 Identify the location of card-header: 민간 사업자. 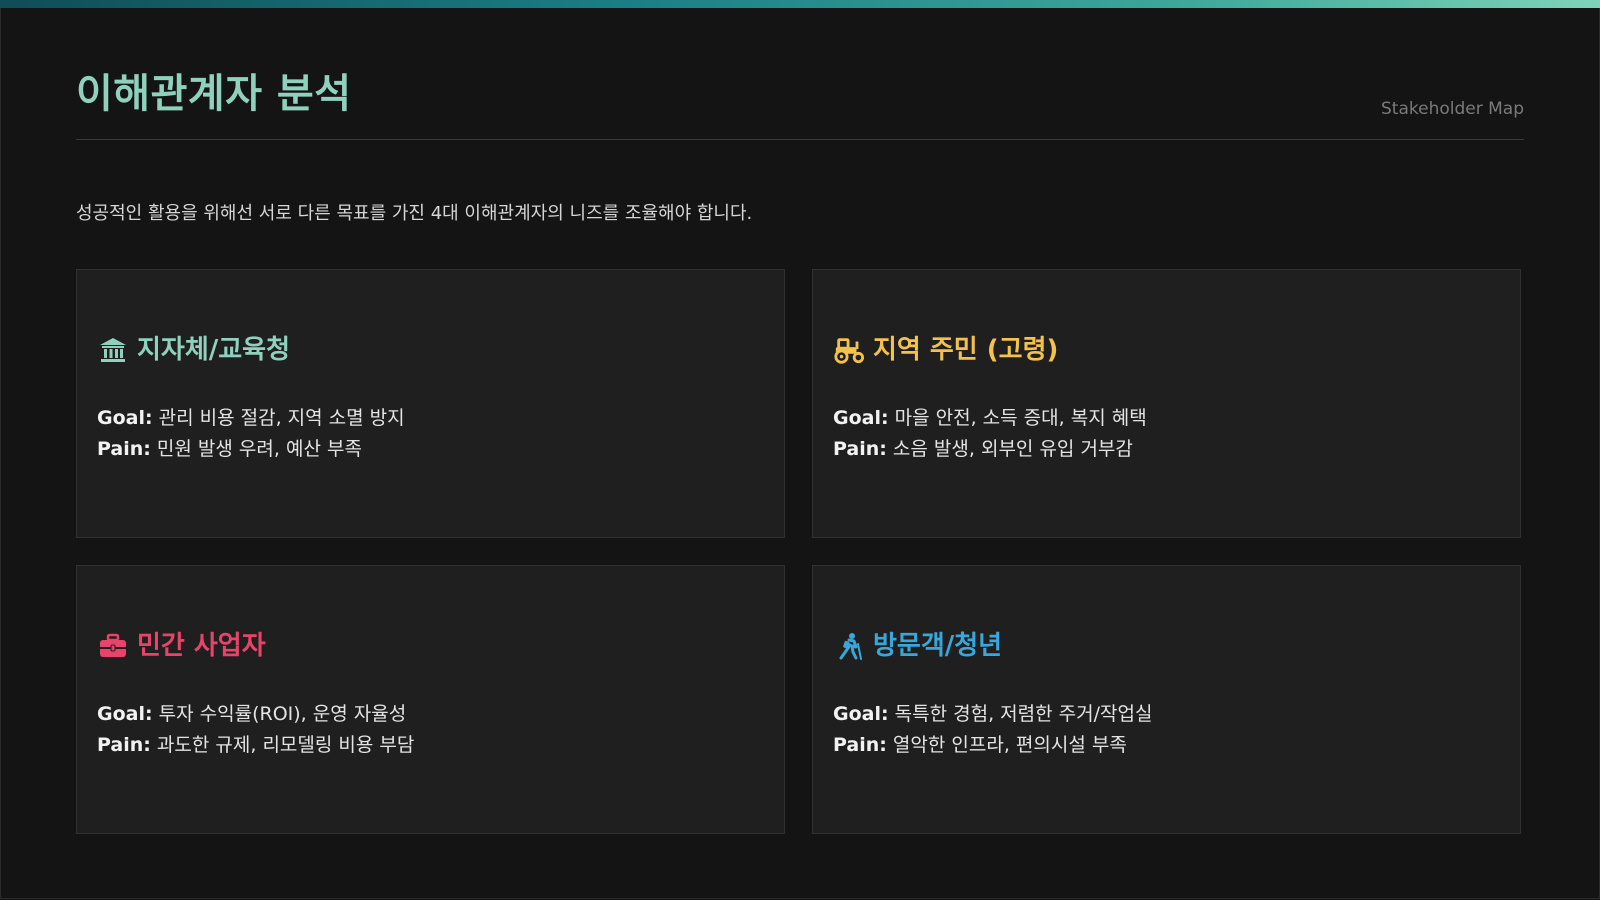
(181, 646).